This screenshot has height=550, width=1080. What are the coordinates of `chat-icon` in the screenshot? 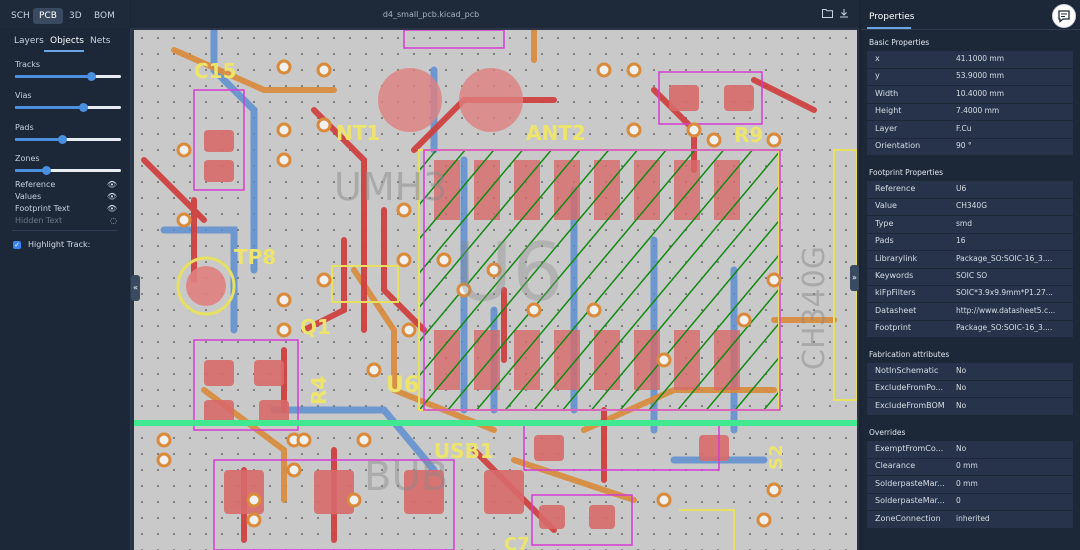 It's located at (1064, 16).